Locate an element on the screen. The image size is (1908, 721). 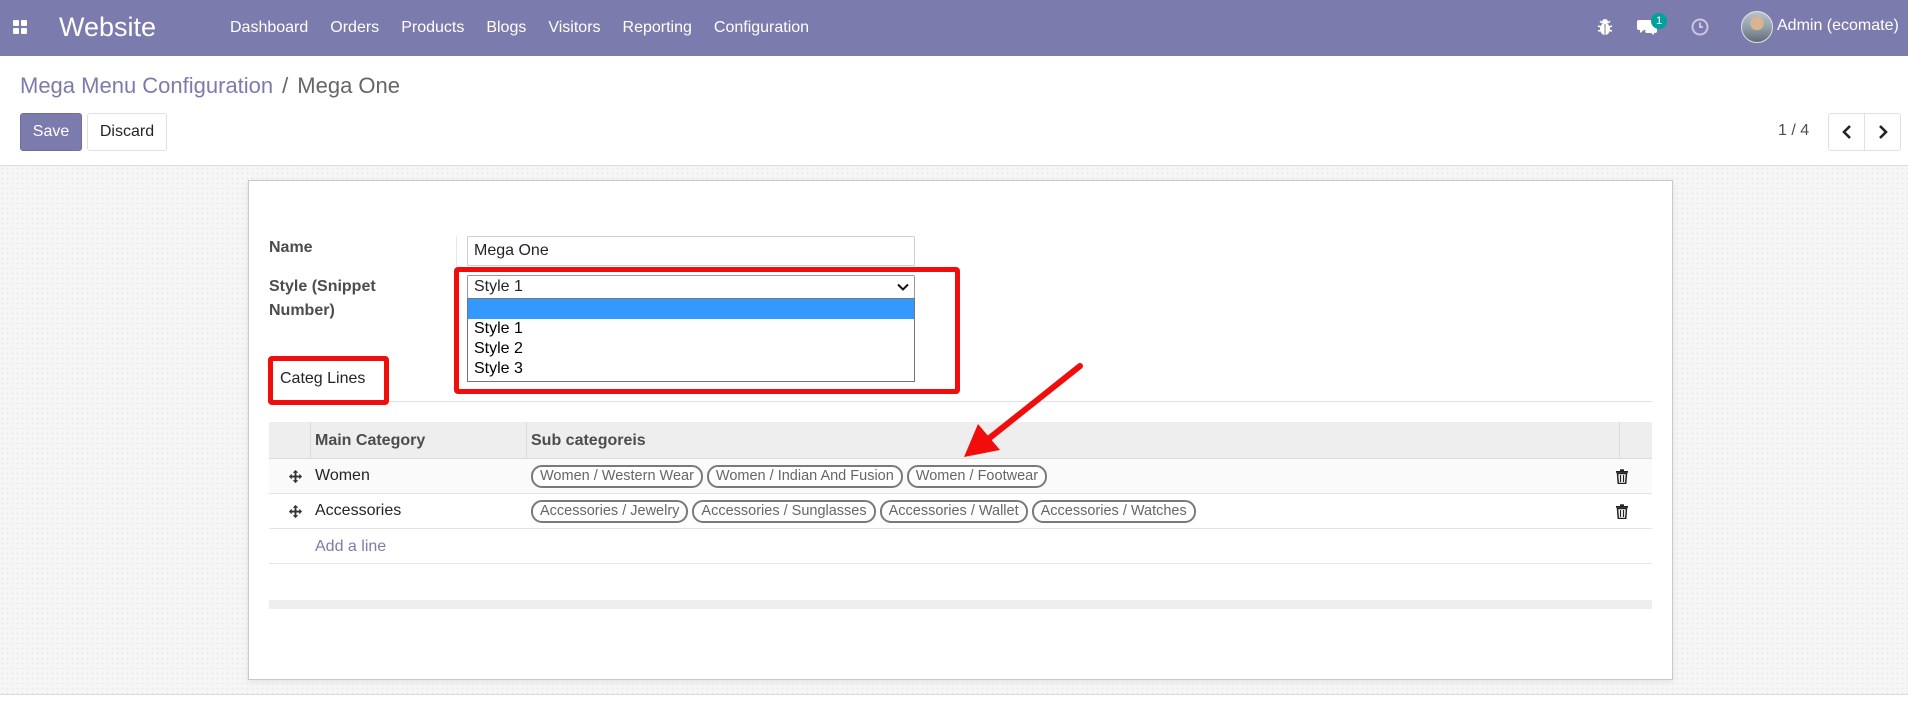
menu-visitors: Visitors is located at coordinates (574, 28).